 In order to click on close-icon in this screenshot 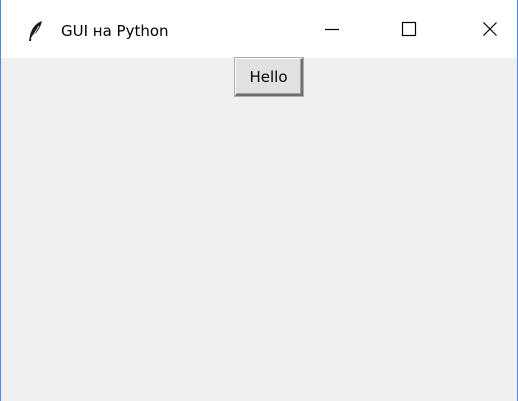, I will do `click(490, 31)`.